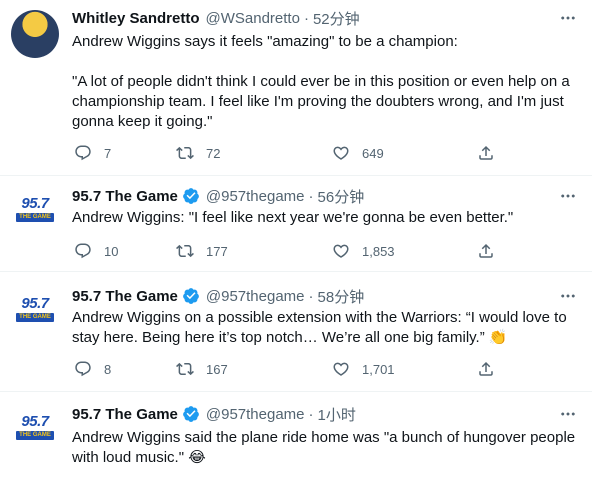  Describe the element at coordinates (108, 153) in the screenshot. I see `reply-count: 7` at that location.